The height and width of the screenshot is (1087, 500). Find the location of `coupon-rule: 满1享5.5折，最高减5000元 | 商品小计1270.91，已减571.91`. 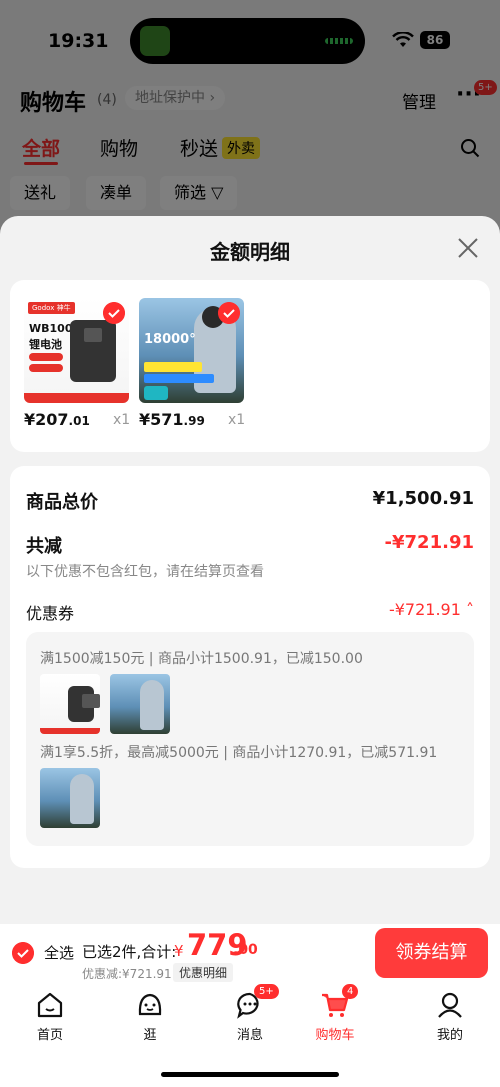

coupon-rule: 满1享5.5折，最高减5000元 | 商品小计1270.91，已减571.91 is located at coordinates (239, 753).